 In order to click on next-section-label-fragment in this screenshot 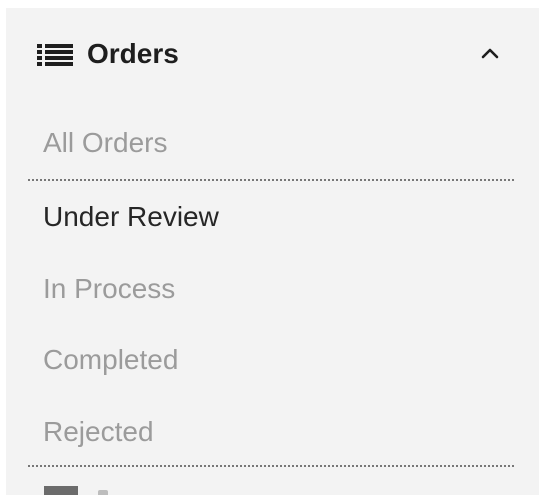, I will do `click(103, 492)`.